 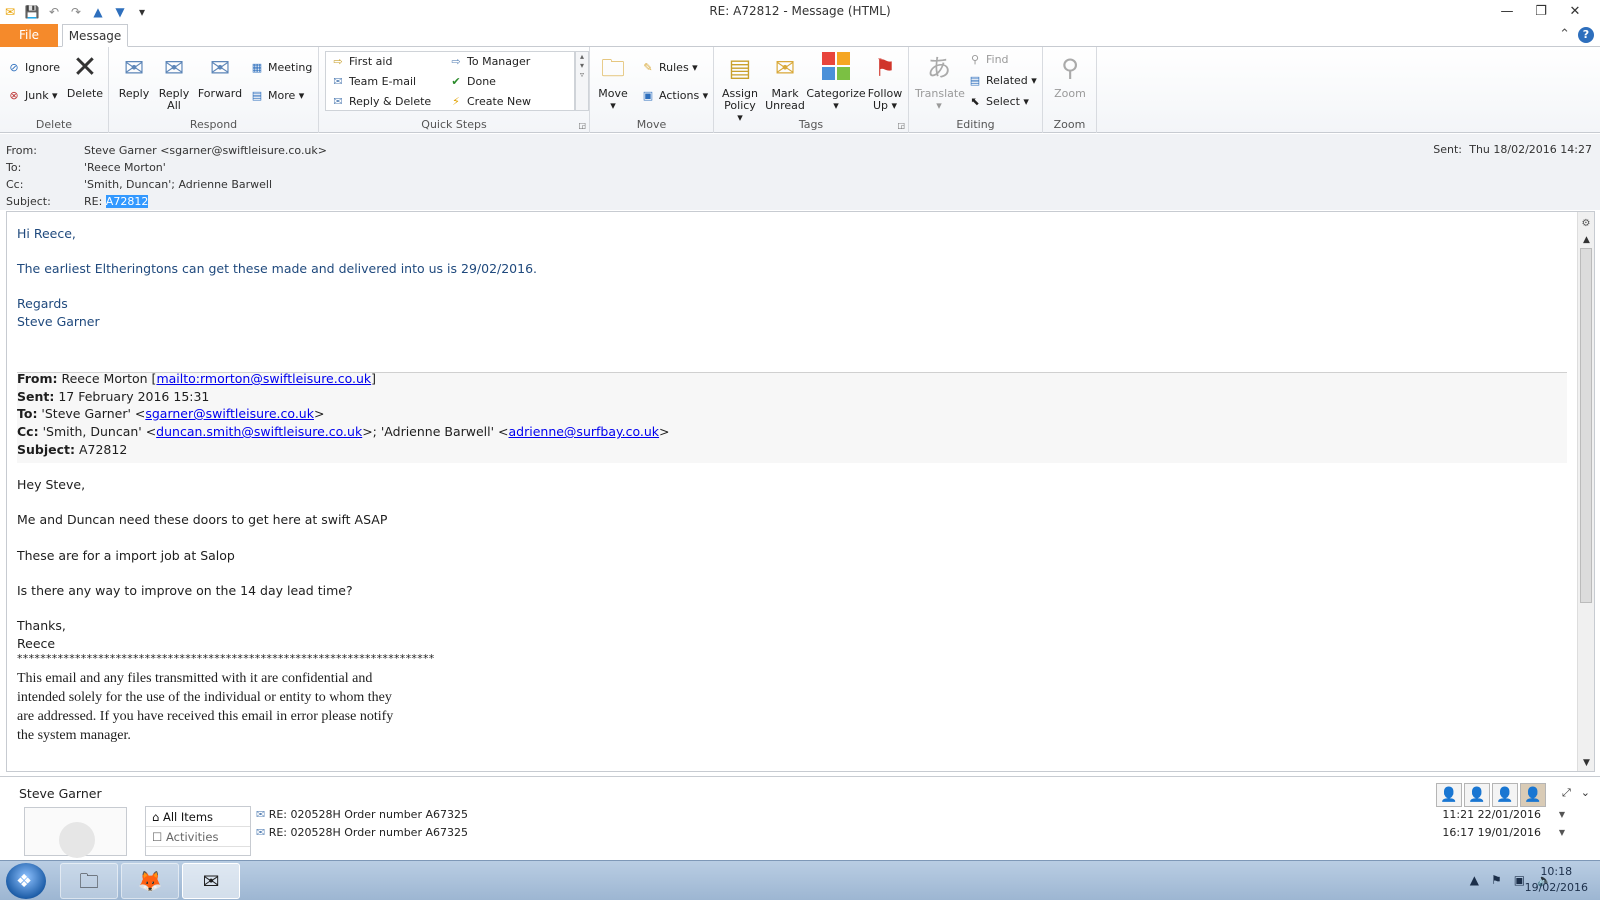 I want to click on reply-button: ✉ Reply, so click(x=134, y=75).